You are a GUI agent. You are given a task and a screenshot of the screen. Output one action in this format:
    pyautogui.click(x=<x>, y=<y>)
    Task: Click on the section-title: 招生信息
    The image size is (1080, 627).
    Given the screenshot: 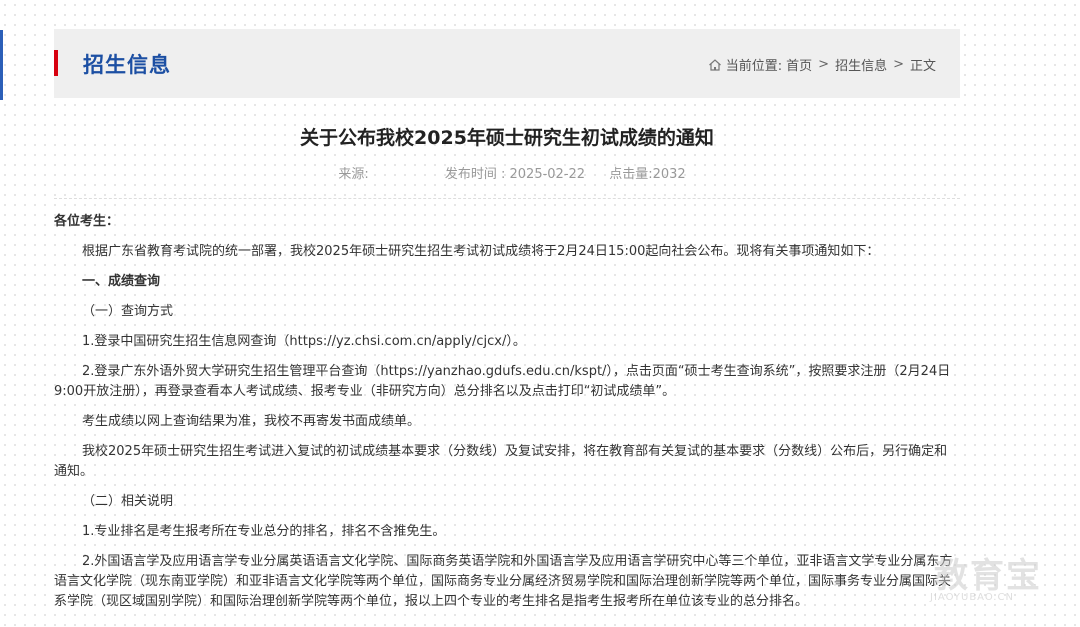 What is the action you would take?
    pyautogui.click(x=127, y=65)
    